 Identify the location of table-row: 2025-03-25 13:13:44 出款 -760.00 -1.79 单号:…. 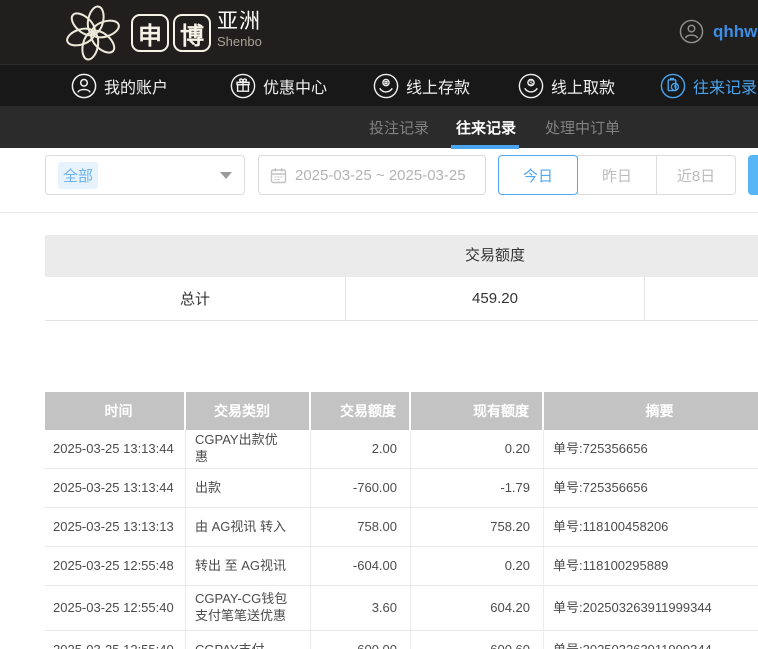
(401, 488).